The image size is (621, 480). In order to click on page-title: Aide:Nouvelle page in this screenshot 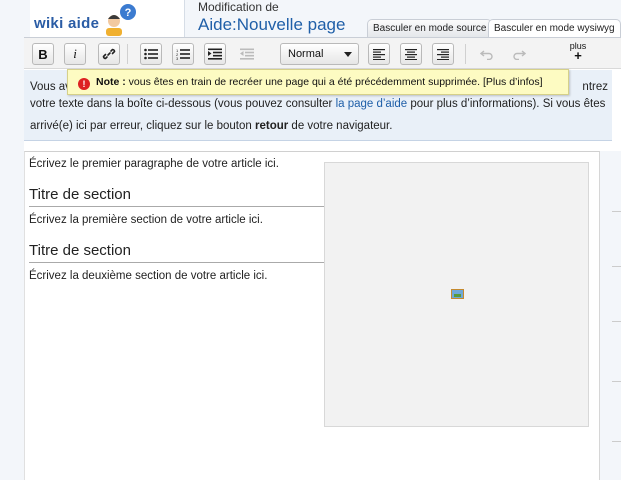, I will do `click(272, 24)`.